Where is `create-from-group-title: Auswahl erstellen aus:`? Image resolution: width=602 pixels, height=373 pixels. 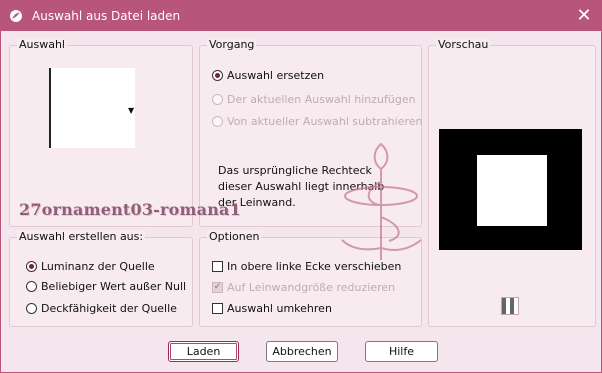 create-from-group-title: Auswahl erstellen aus: is located at coordinates (81, 236).